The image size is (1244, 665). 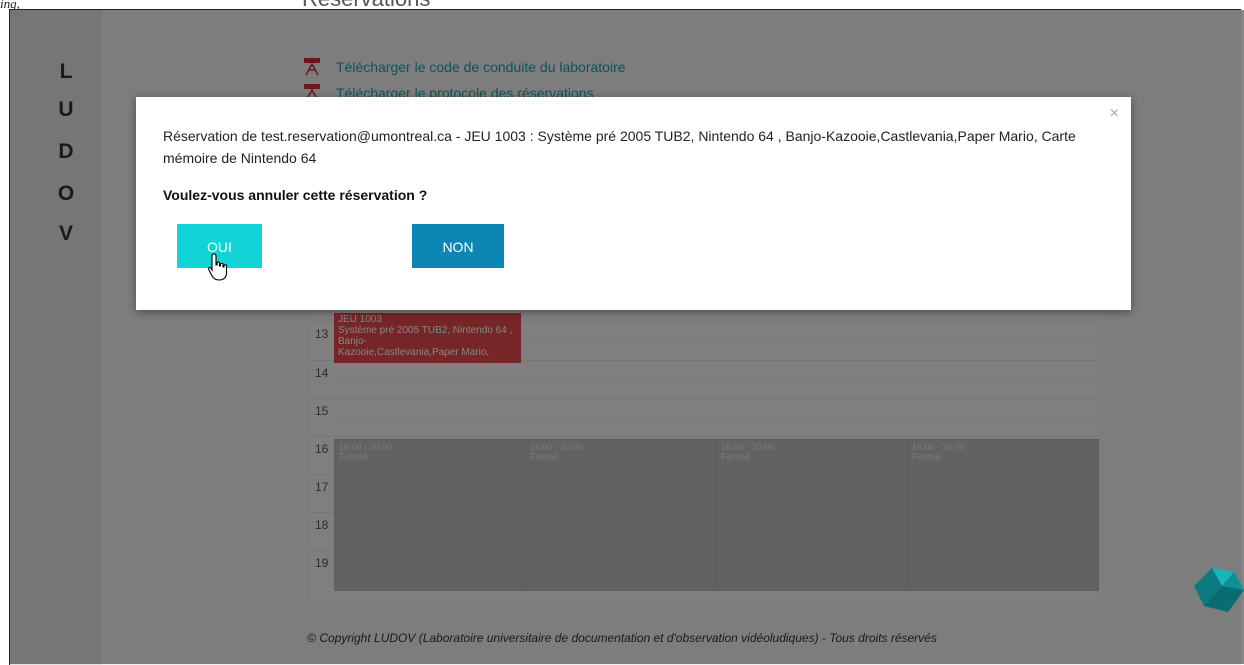 I want to click on close-icon: ×, so click(x=1114, y=114).